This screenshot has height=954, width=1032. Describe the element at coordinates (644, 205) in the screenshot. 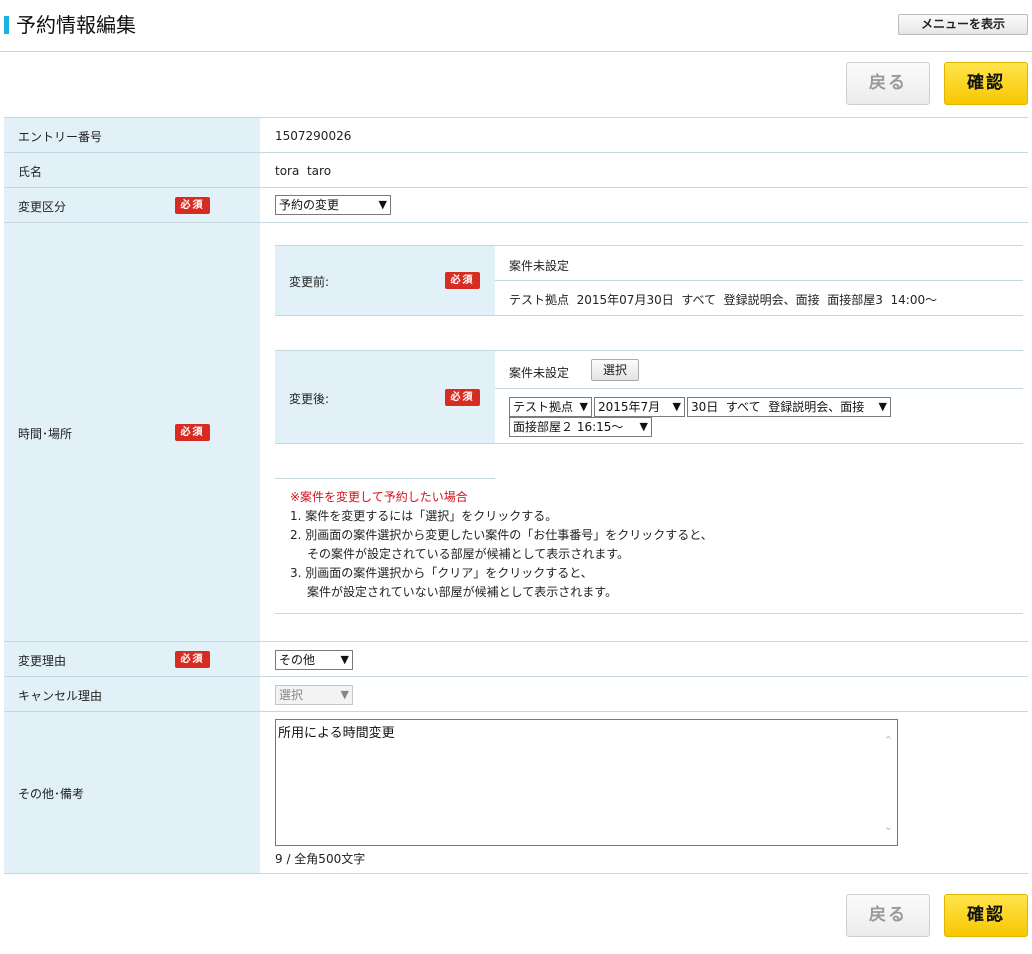

I see `change-type-value-cell: 予約の変更 ▼` at that location.